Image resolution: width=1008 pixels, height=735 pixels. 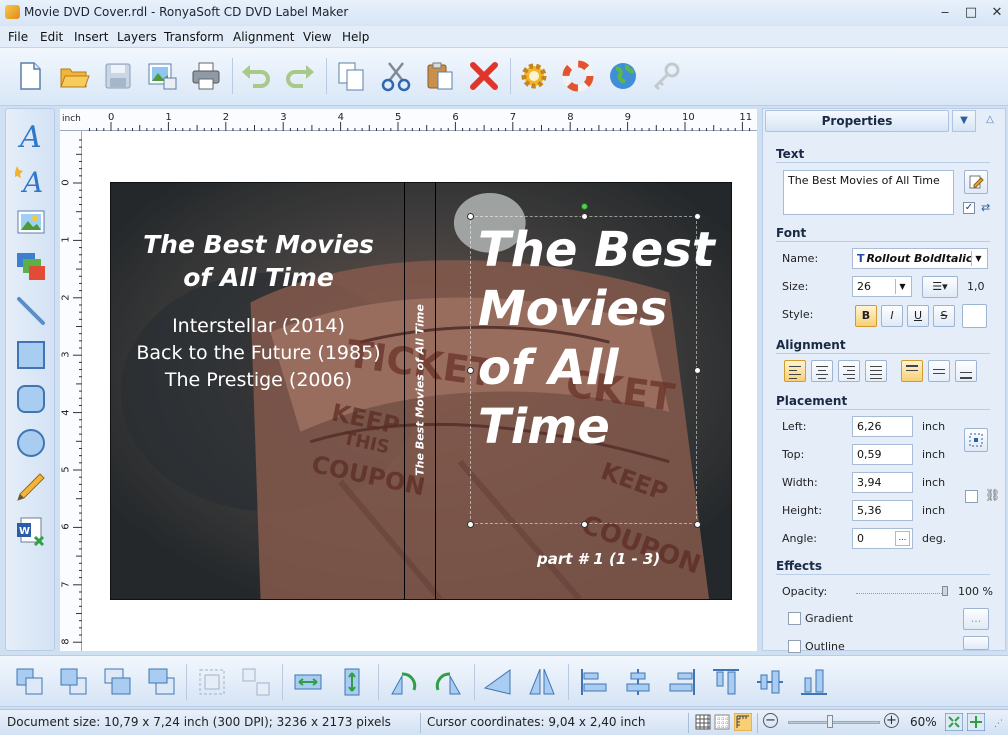 I want to click on valign-top-button, so click(x=912, y=371).